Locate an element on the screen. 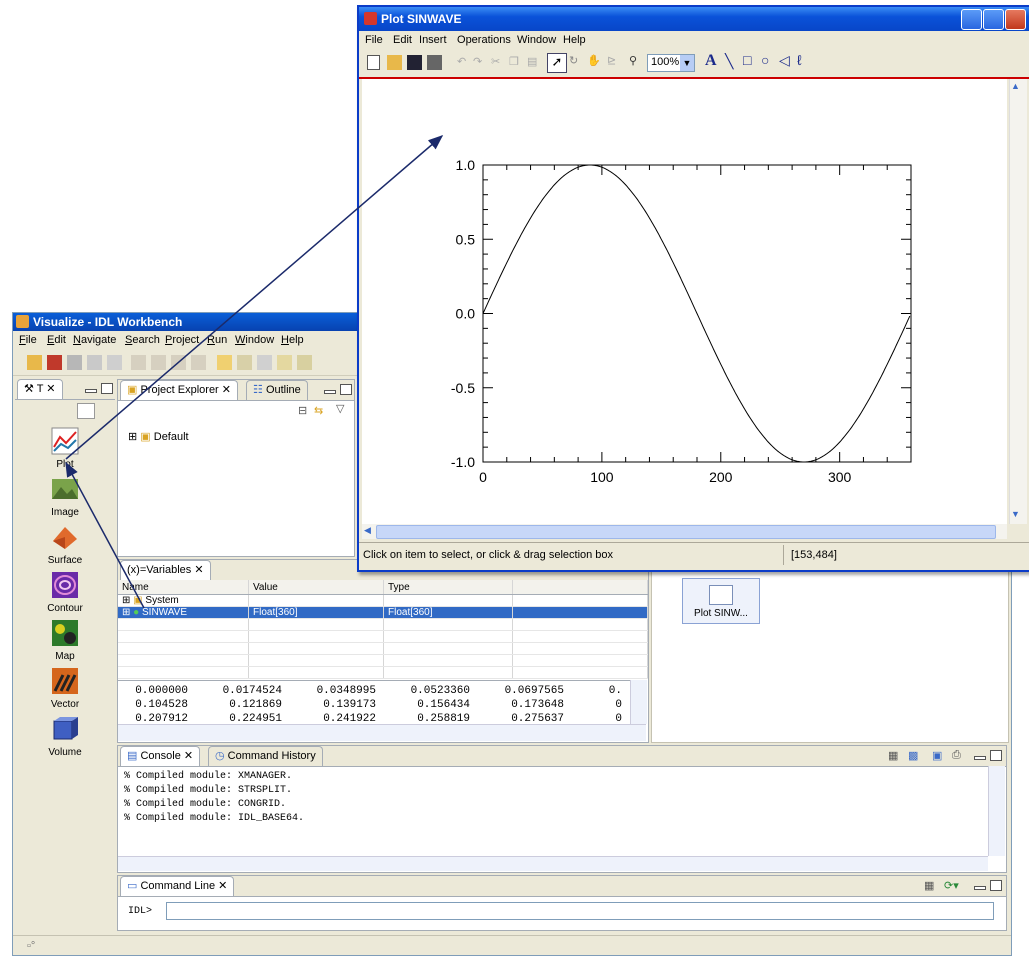 Image resolution: width=1029 pixels, height=957 pixels. refresh-icon: ⟳▾ is located at coordinates (951, 885).